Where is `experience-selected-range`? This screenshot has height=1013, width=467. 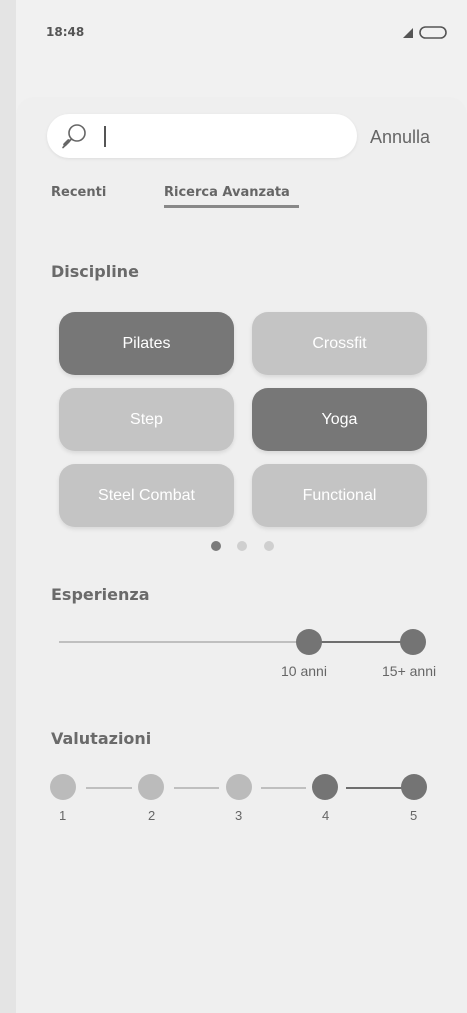 experience-selected-range is located at coordinates (361, 642).